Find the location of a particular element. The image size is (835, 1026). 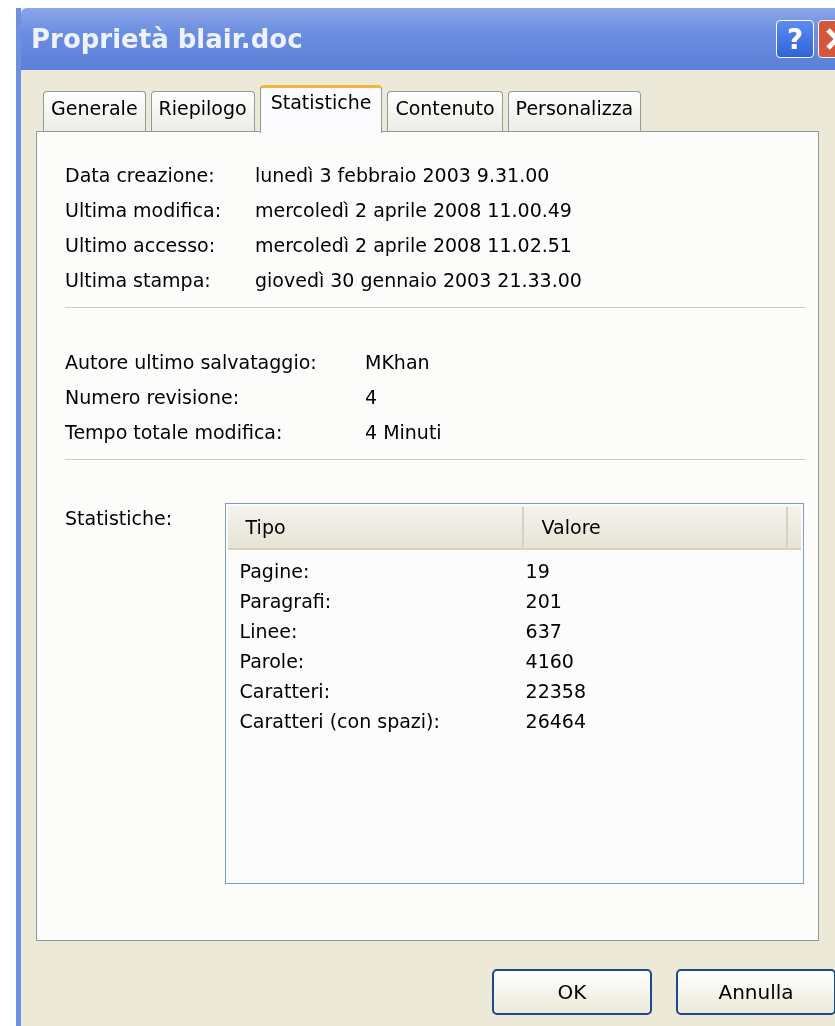

field-label: Autore ultimo salvataggio: is located at coordinates (191, 362).